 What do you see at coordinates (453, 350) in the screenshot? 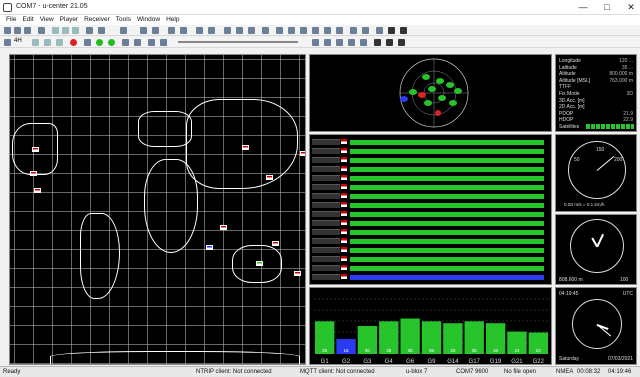
I see `level-value: 33` at bounding box center [453, 350].